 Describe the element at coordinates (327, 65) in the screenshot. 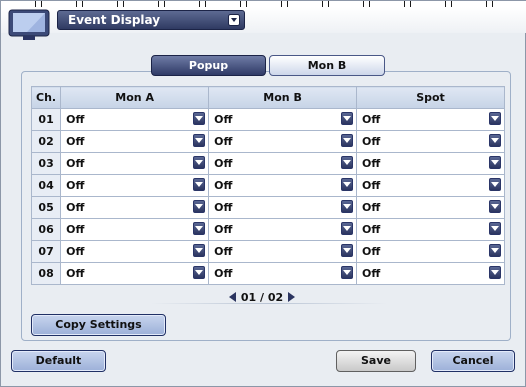

I see `tab-mon-b: Mon B` at that location.